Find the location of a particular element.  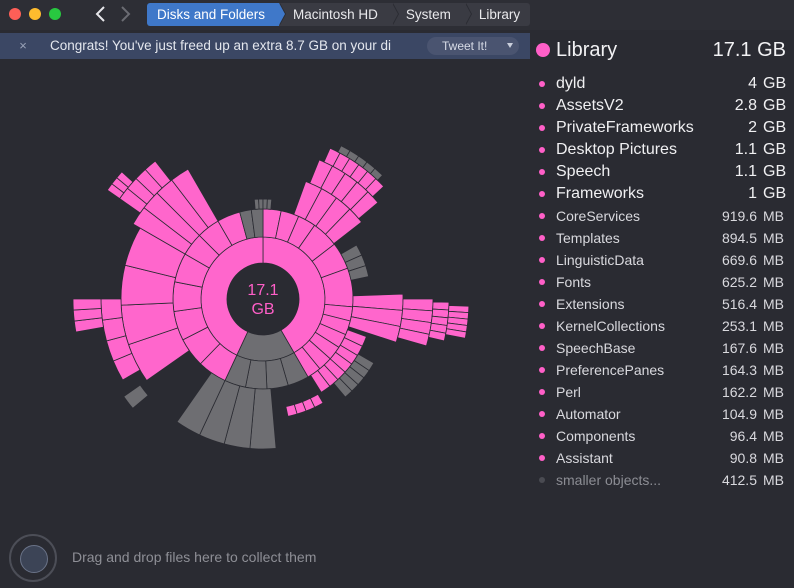

list-item: Automator 104.9 MB is located at coordinates (662, 414).